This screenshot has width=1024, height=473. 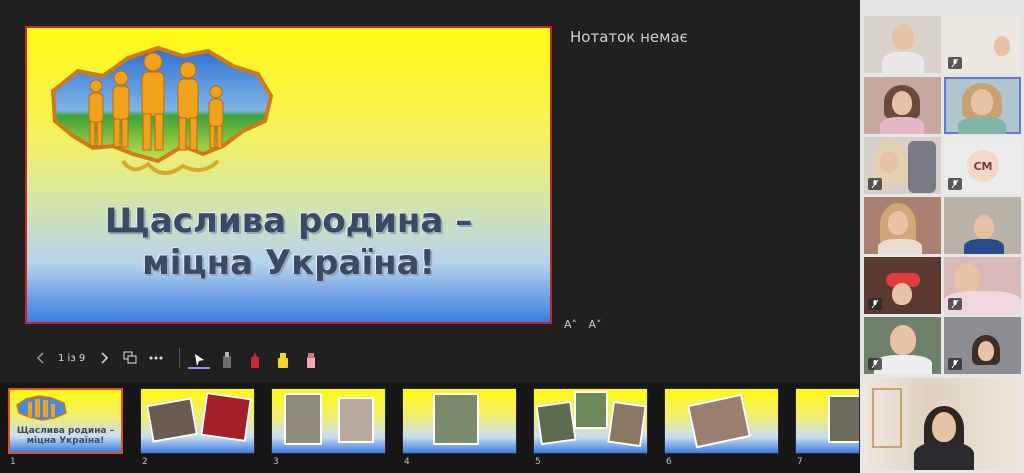 What do you see at coordinates (570, 324) in the screenshot?
I see `increase-font-button: A˄` at bounding box center [570, 324].